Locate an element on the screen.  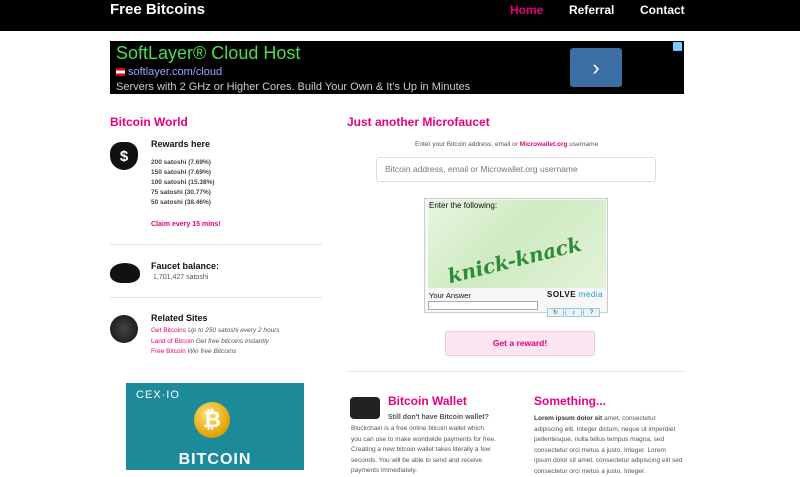
related-link: Get Bitcoins is located at coordinates (168, 330).